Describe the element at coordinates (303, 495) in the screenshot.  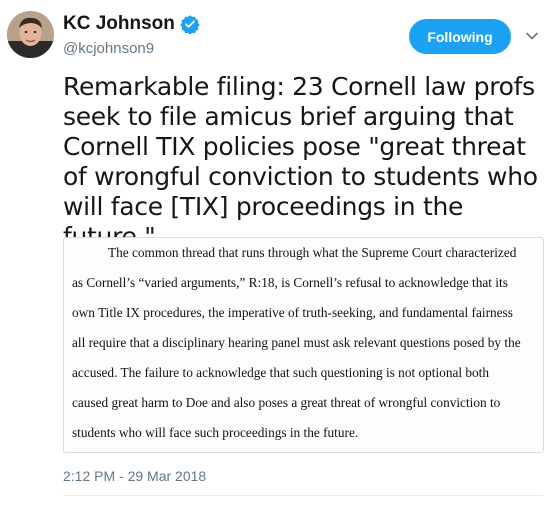
I see `divider` at that location.